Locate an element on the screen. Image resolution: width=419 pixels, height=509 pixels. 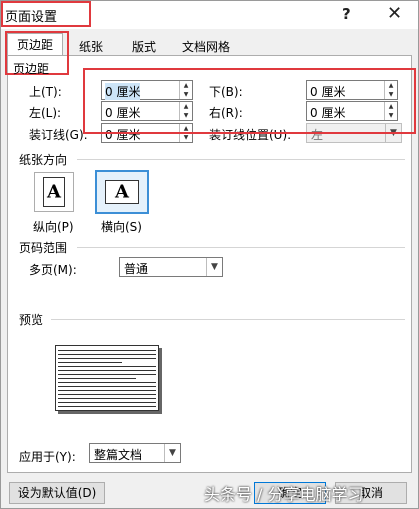
spin-down-icon: ▼ is located at coordinates (186, 137).